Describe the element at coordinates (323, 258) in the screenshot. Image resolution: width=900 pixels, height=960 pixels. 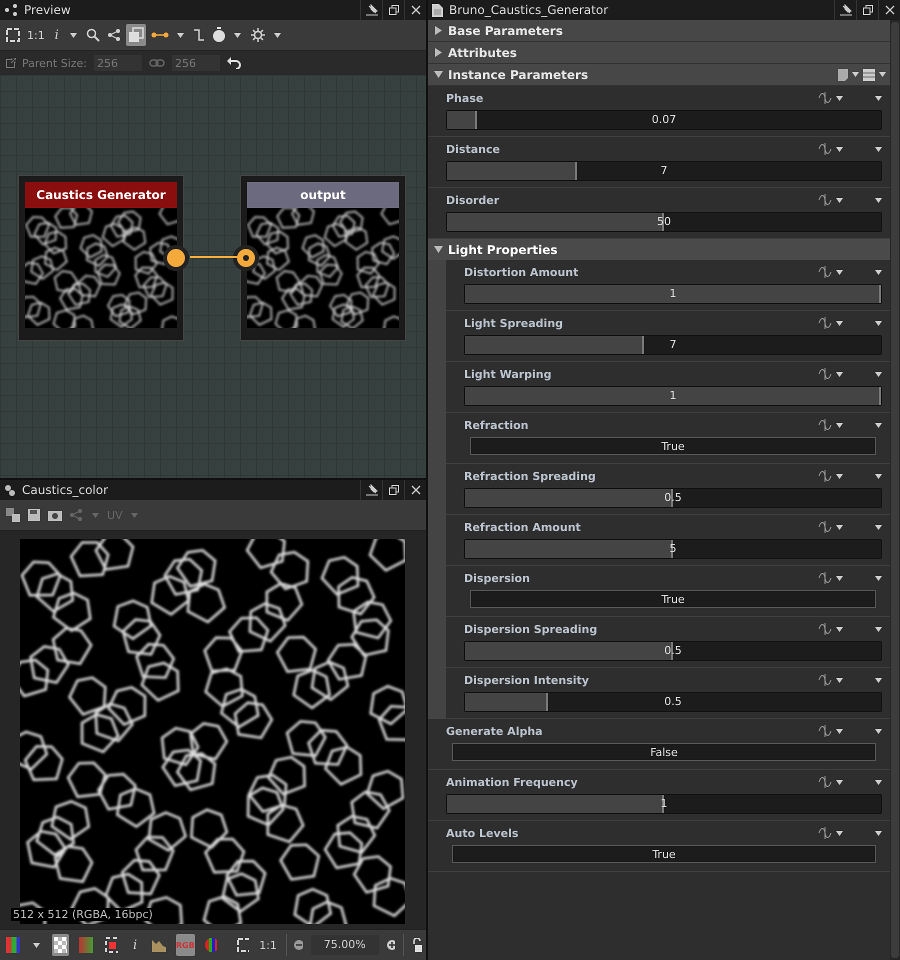
I see `graph-node: output` at that location.